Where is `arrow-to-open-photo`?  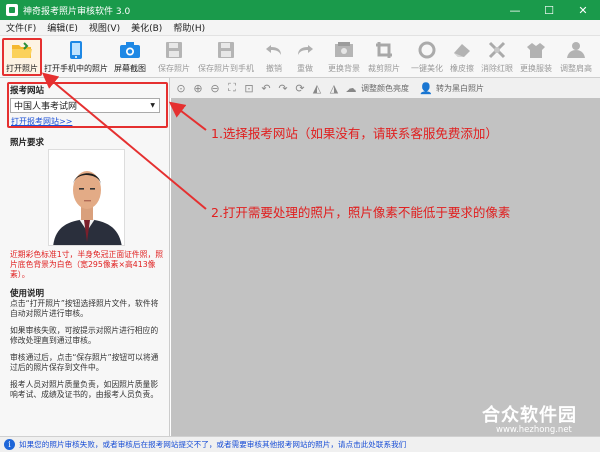 arrow-to-open-photo is located at coordinates (124, 141).